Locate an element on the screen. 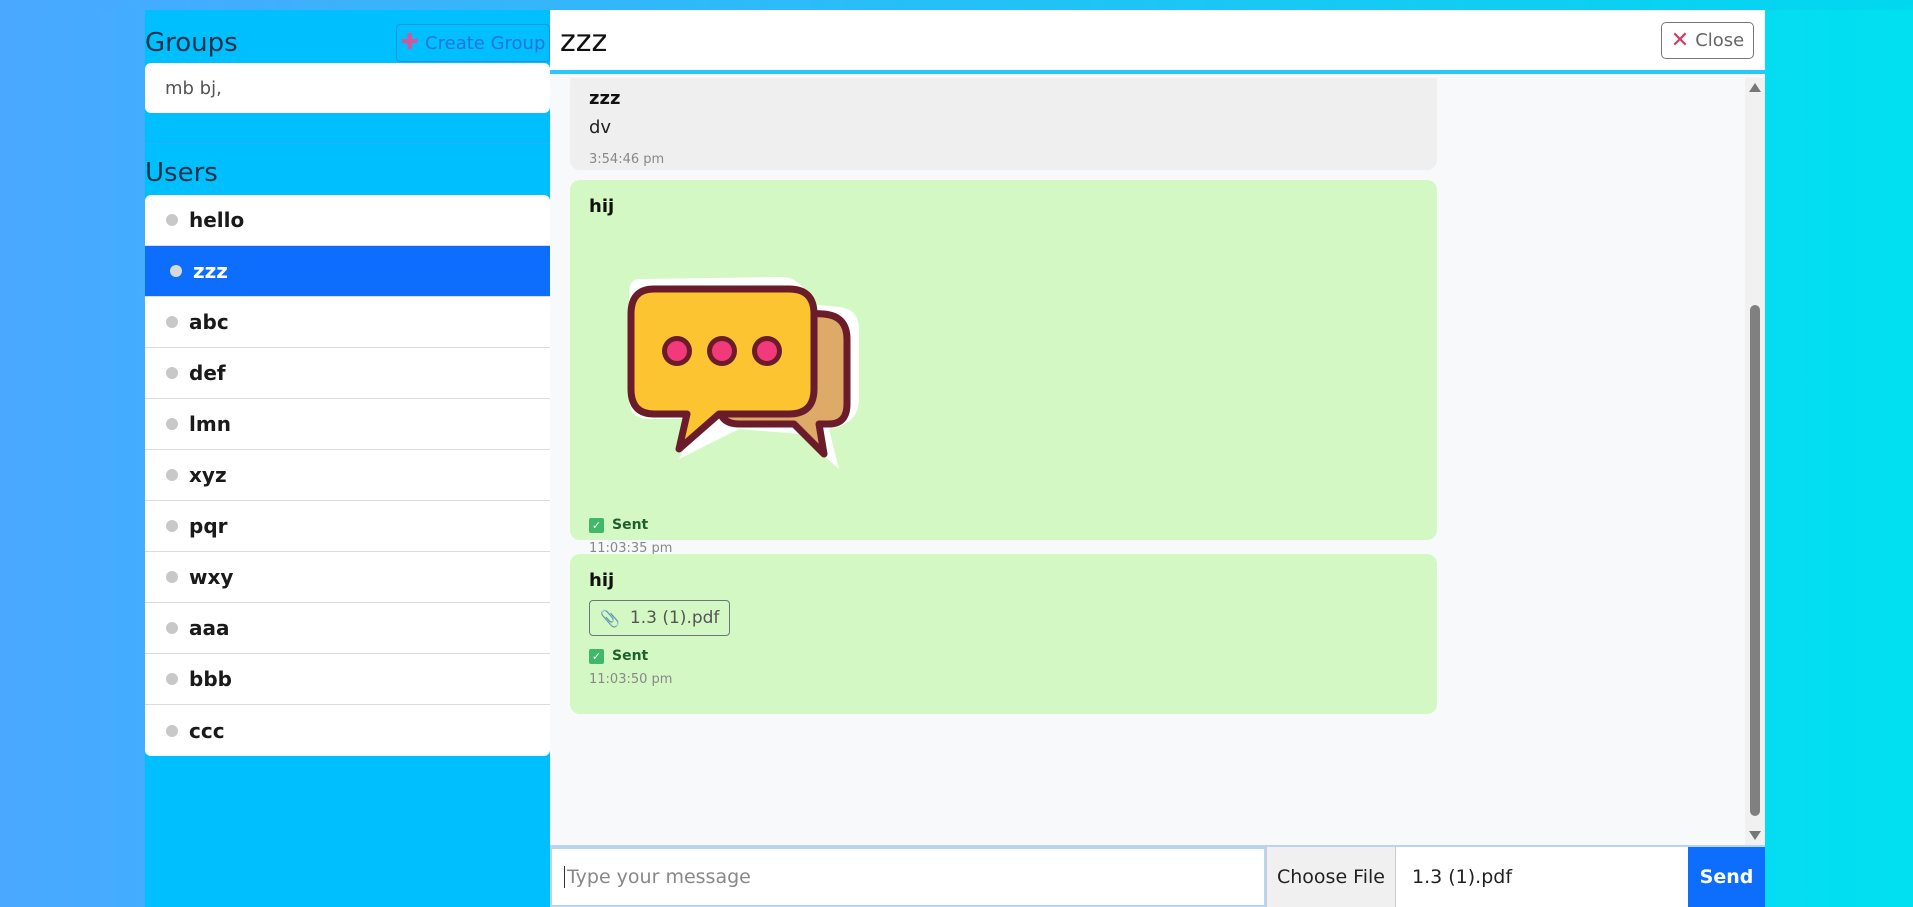  groups-title: Groups is located at coordinates (191, 43).